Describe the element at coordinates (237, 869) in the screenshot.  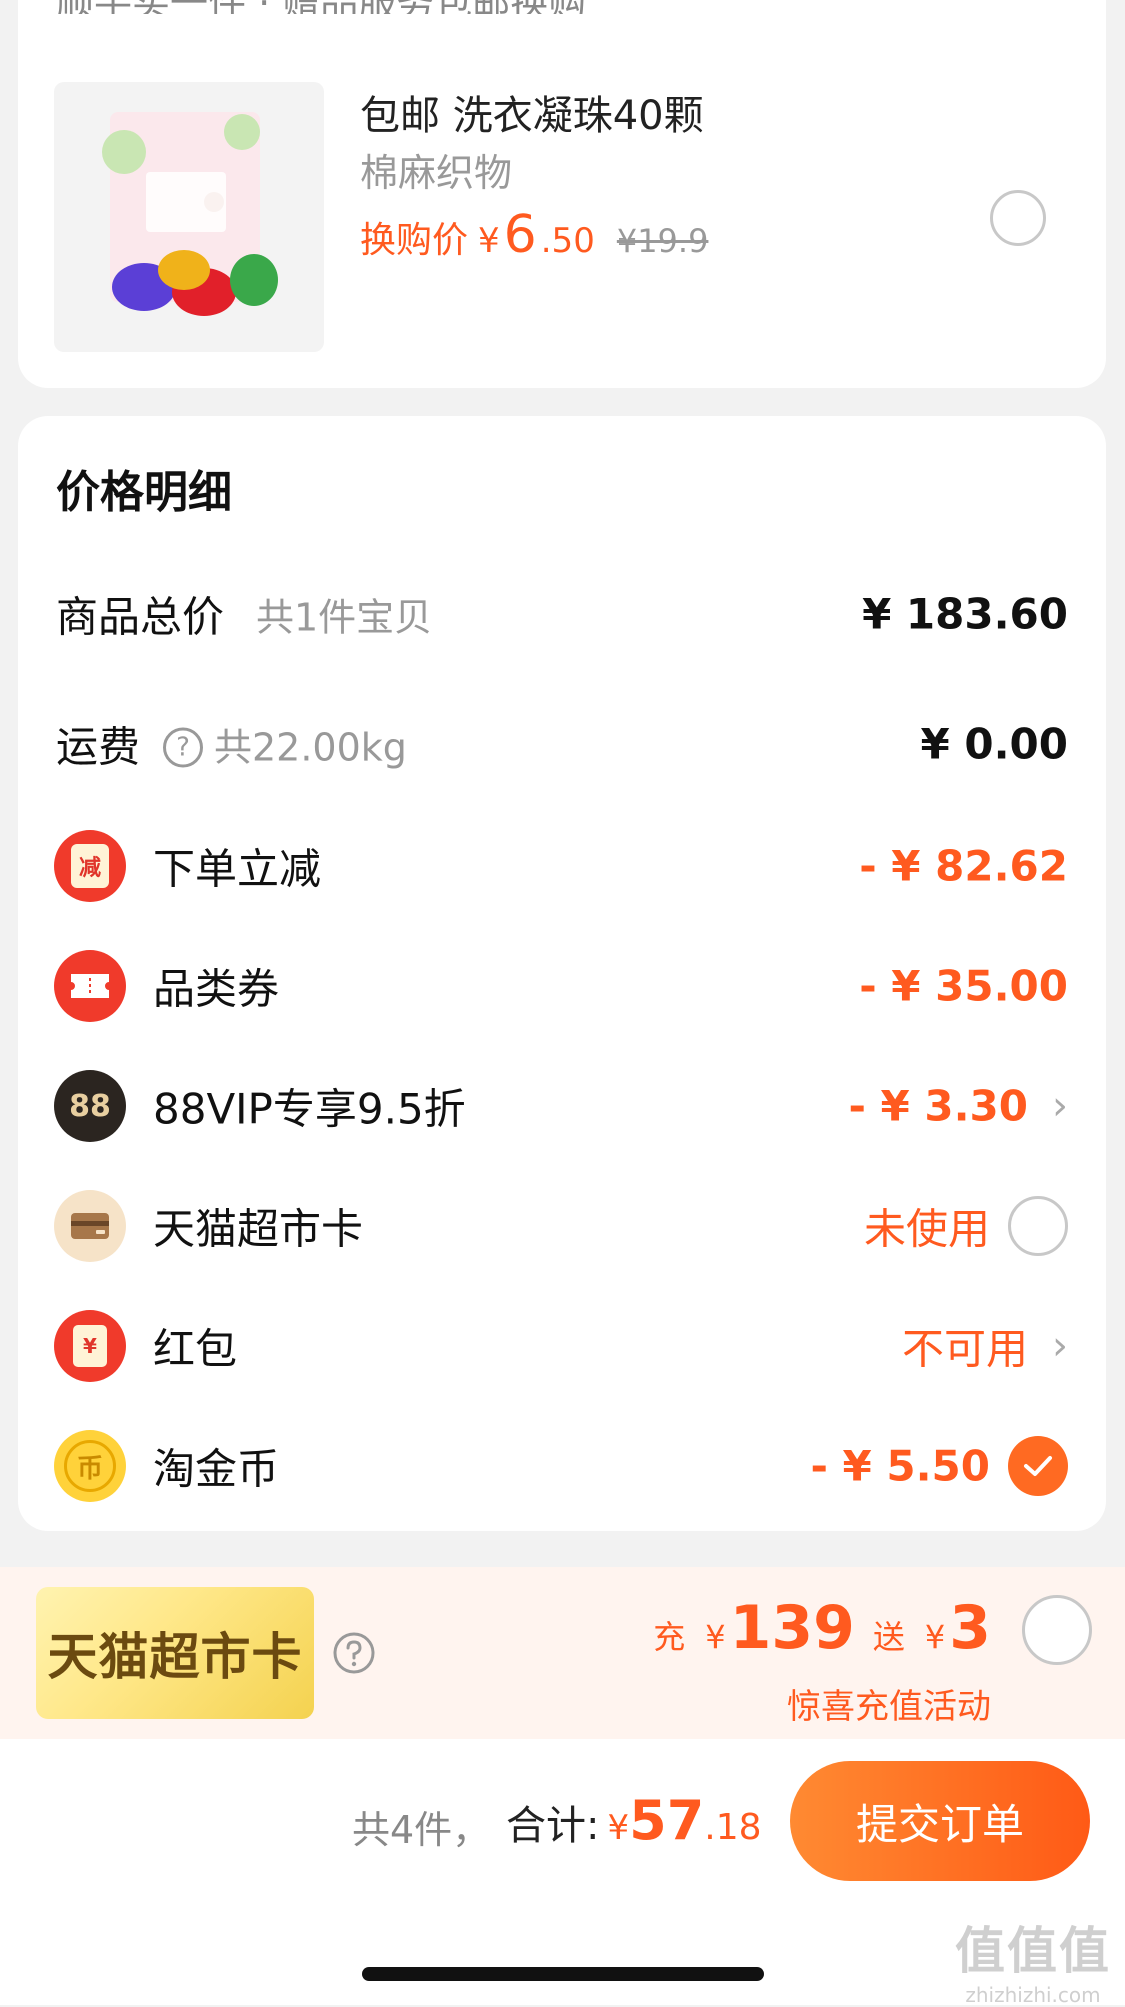
I see `instant-discount-label: 下单立减` at that location.